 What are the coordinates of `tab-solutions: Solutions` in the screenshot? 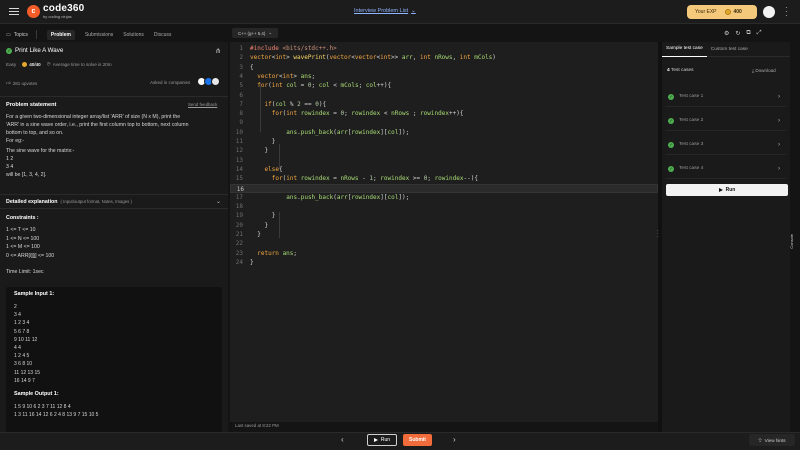 It's located at (133, 35).